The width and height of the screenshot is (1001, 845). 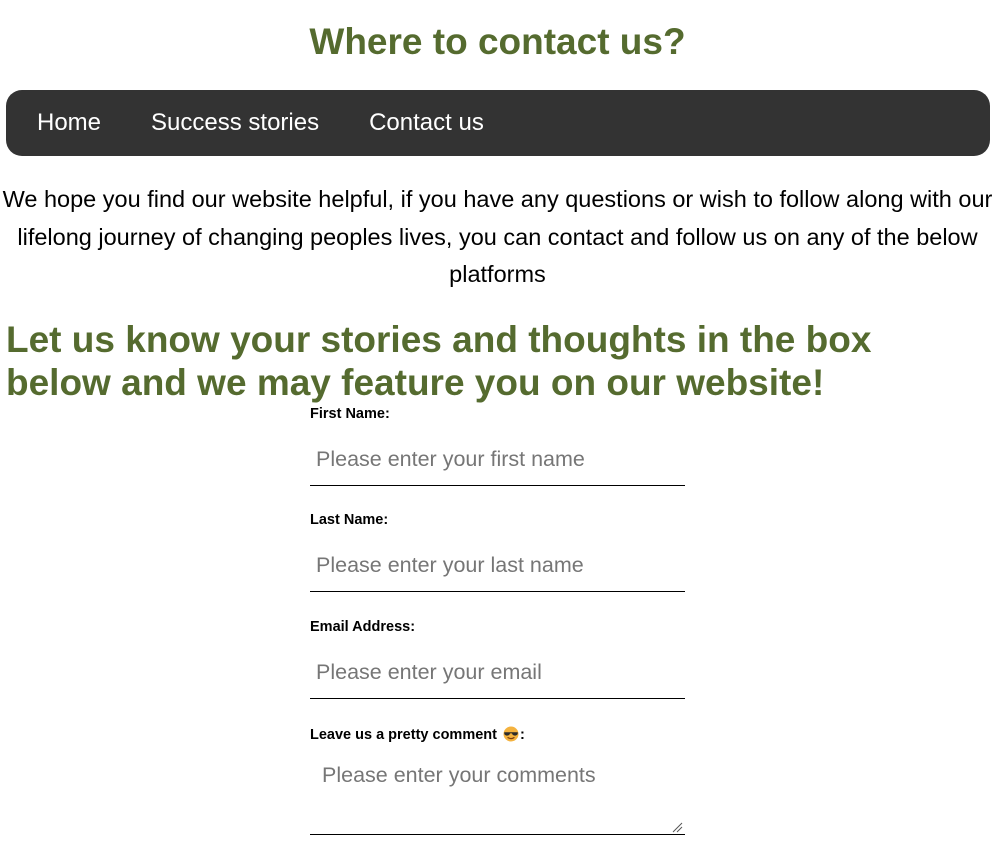 I want to click on navbar: Home Success stories Contact us, so click(x=498, y=123).